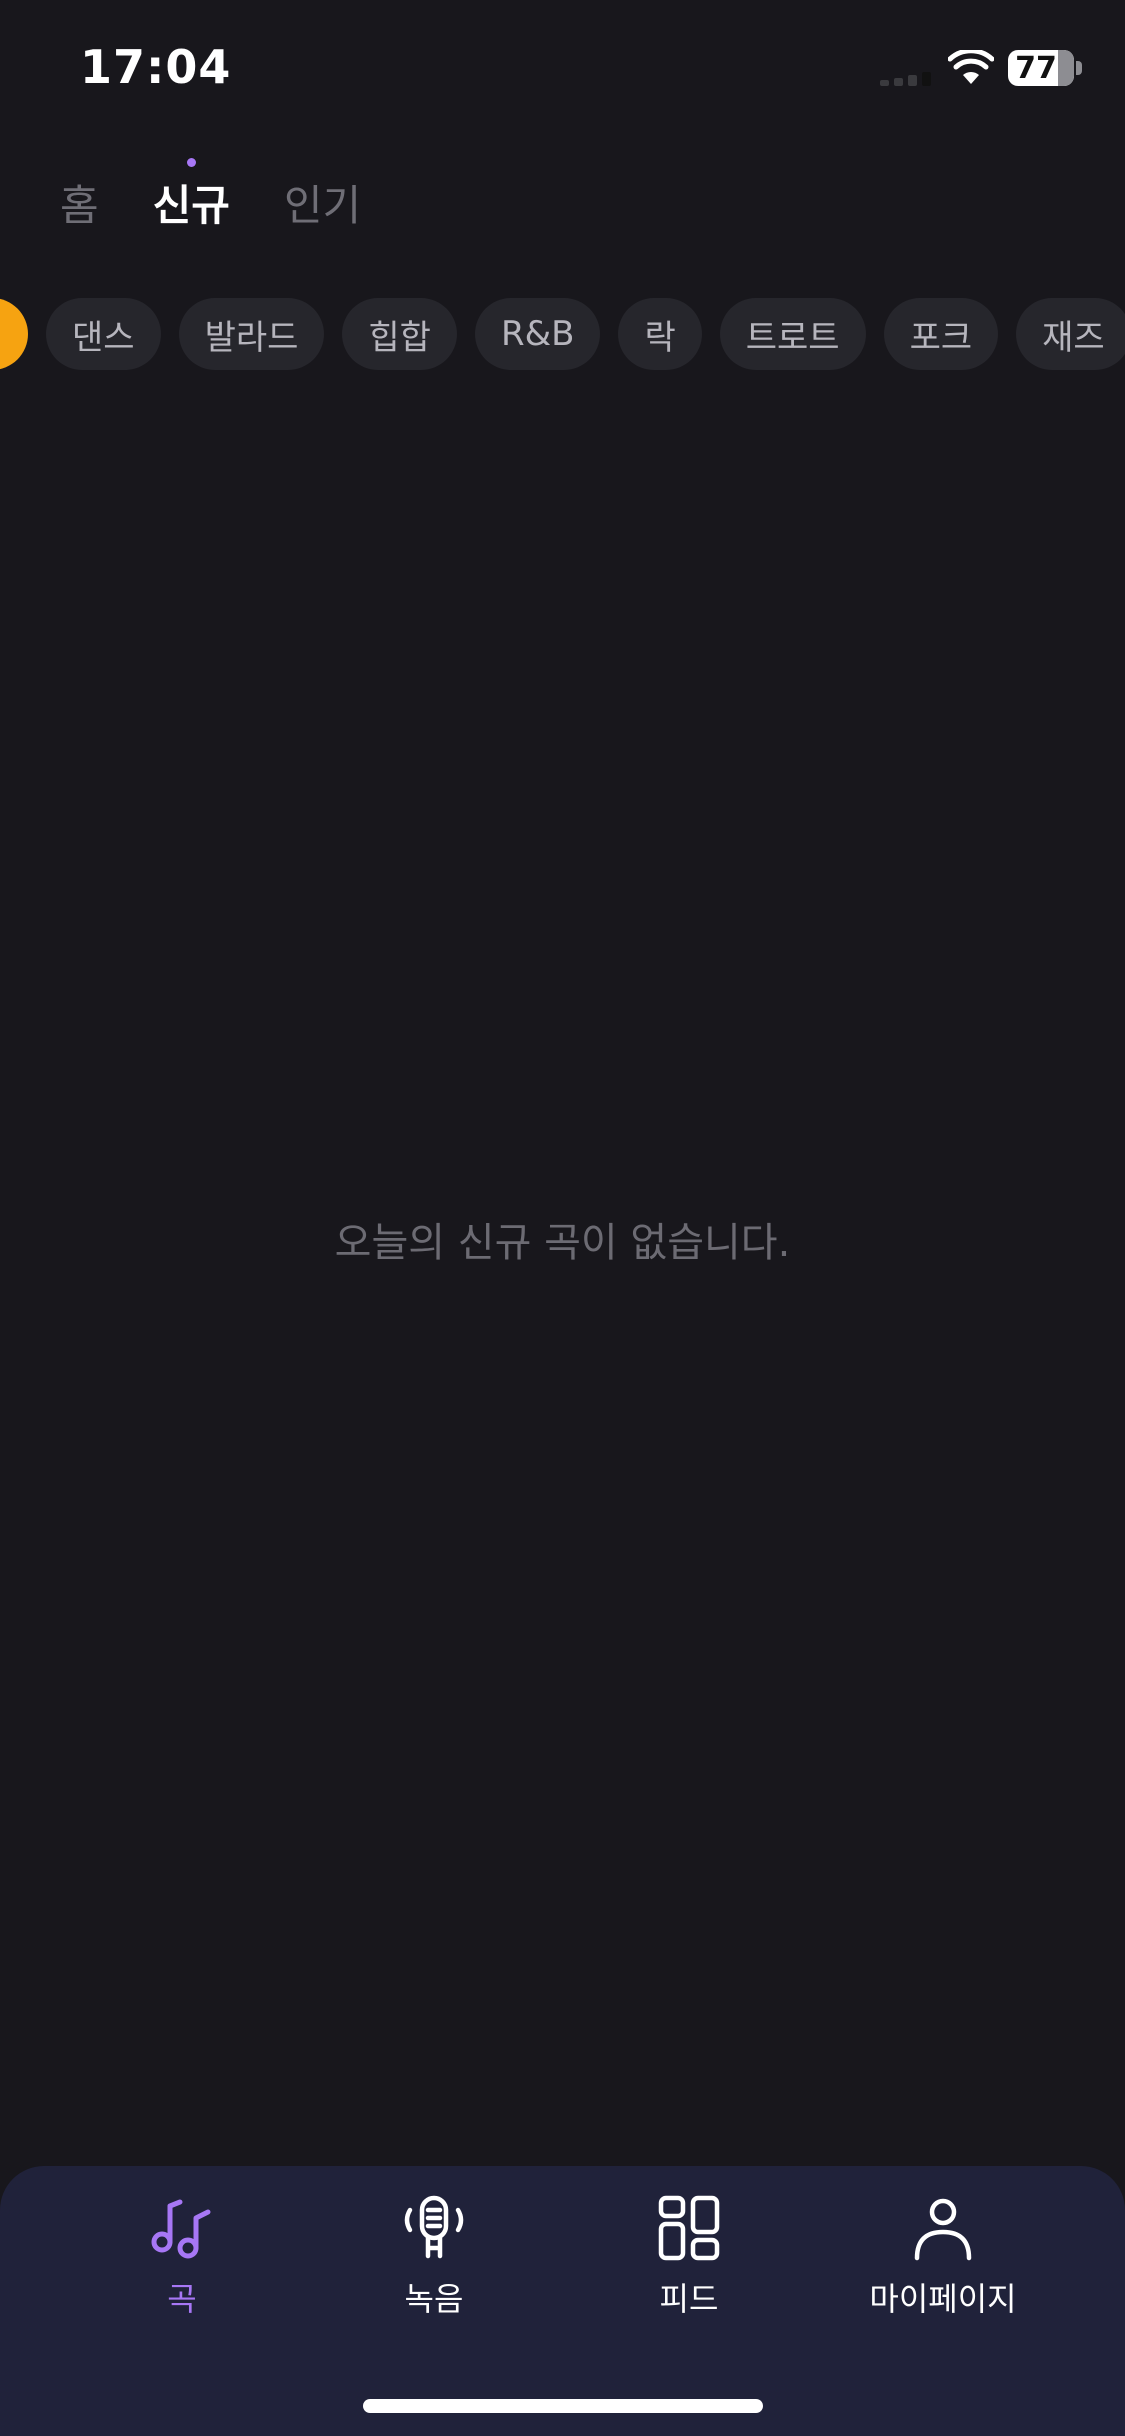 The width and height of the screenshot is (1125, 2436). Describe the element at coordinates (941, 334) in the screenshot. I see `genre-chip-folk: 포크` at that location.